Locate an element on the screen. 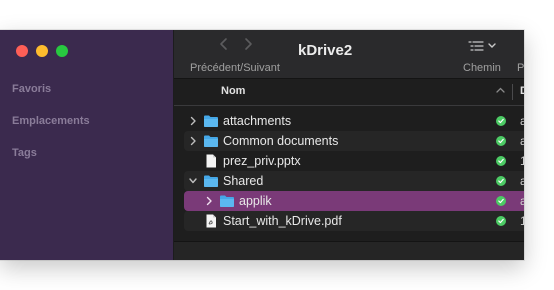  status-bar is located at coordinates (349, 250).